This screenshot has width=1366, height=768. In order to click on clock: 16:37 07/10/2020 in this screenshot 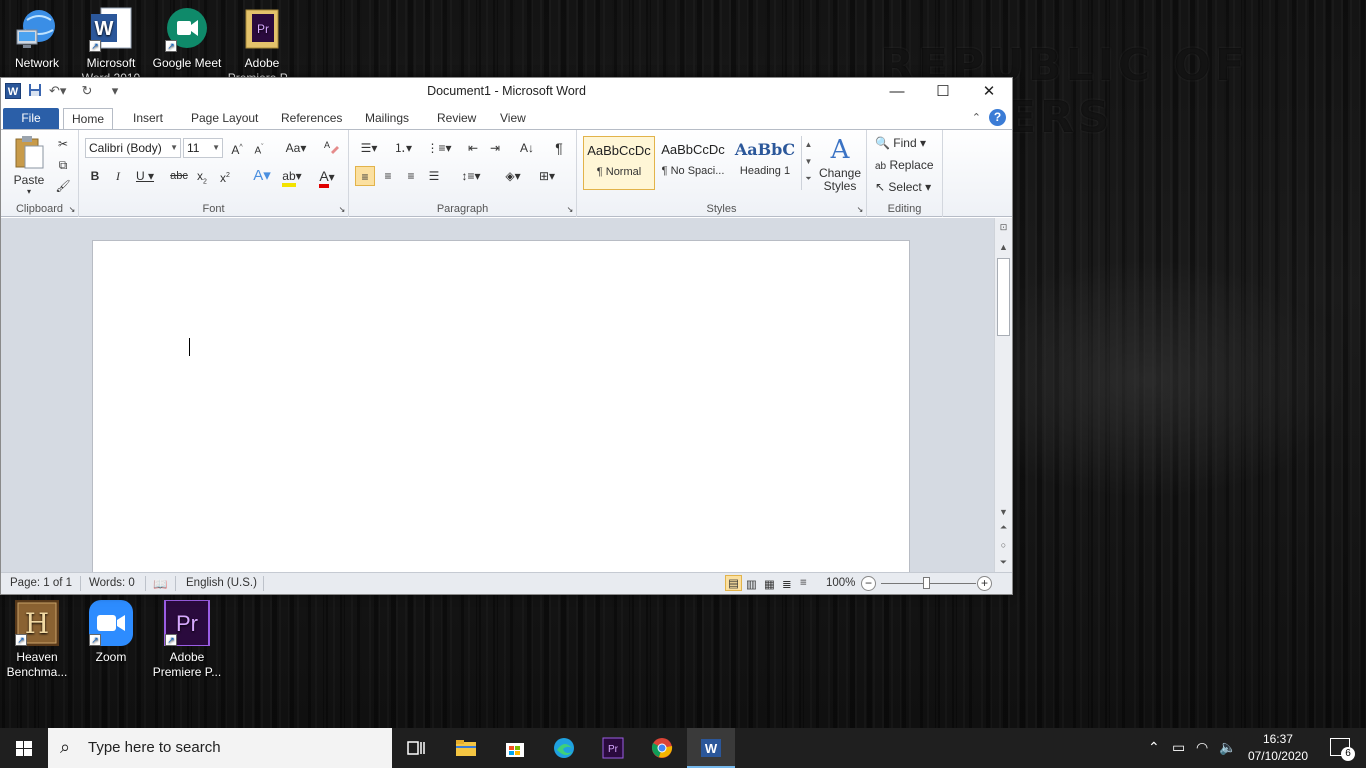, I will do `click(1278, 748)`.